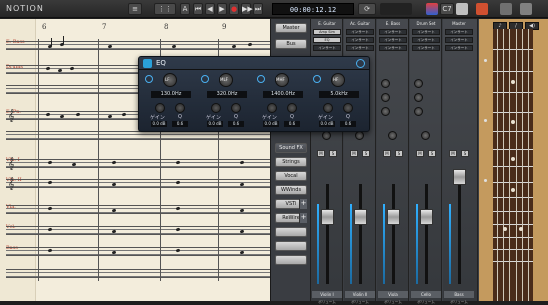 Image resolution: width=548 pixels, height=305 pixels. Describe the element at coordinates (462, 9) in the screenshot. I see `gear-icon` at that location.